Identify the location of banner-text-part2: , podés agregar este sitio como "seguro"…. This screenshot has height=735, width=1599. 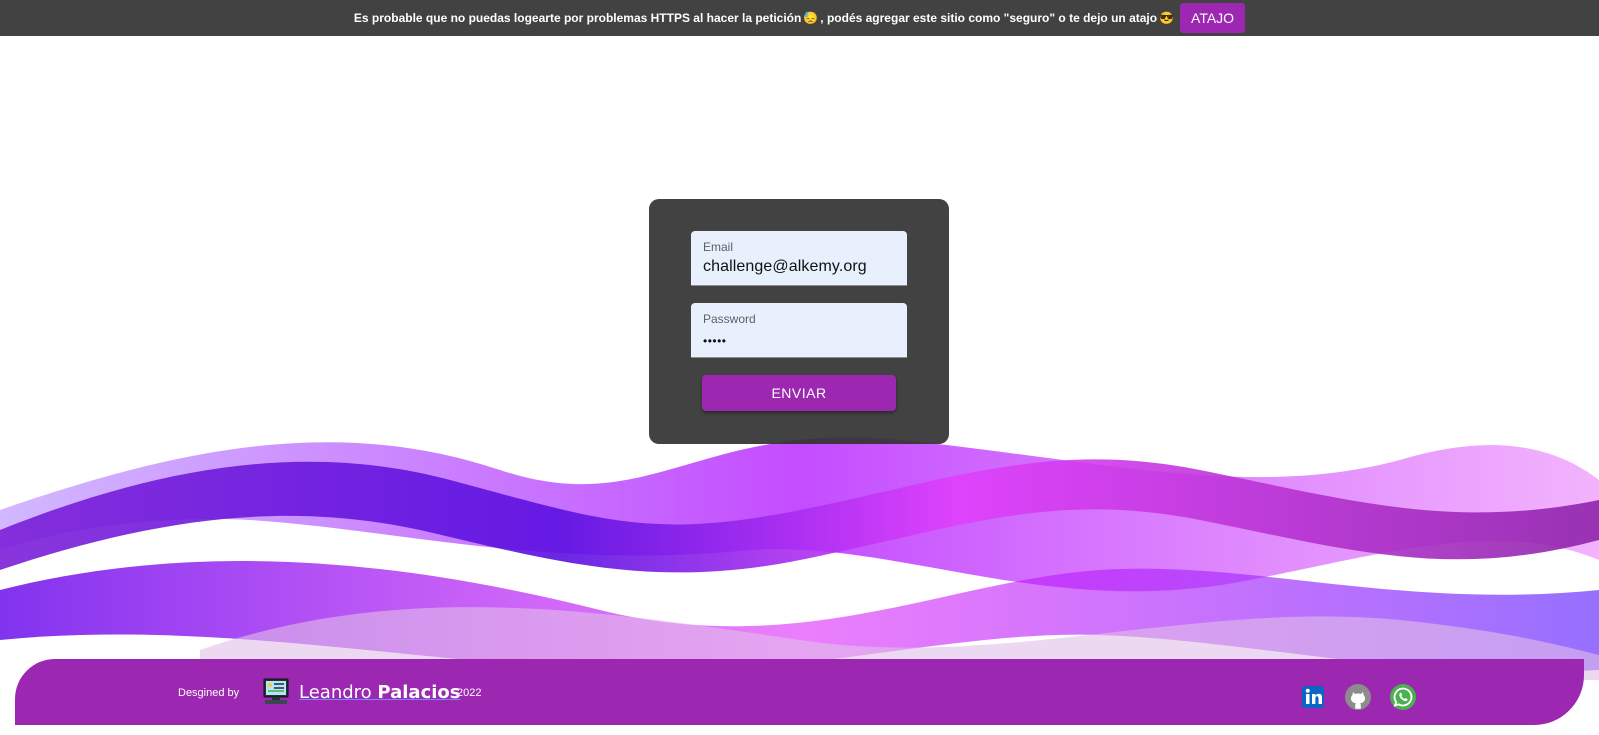
(989, 18).